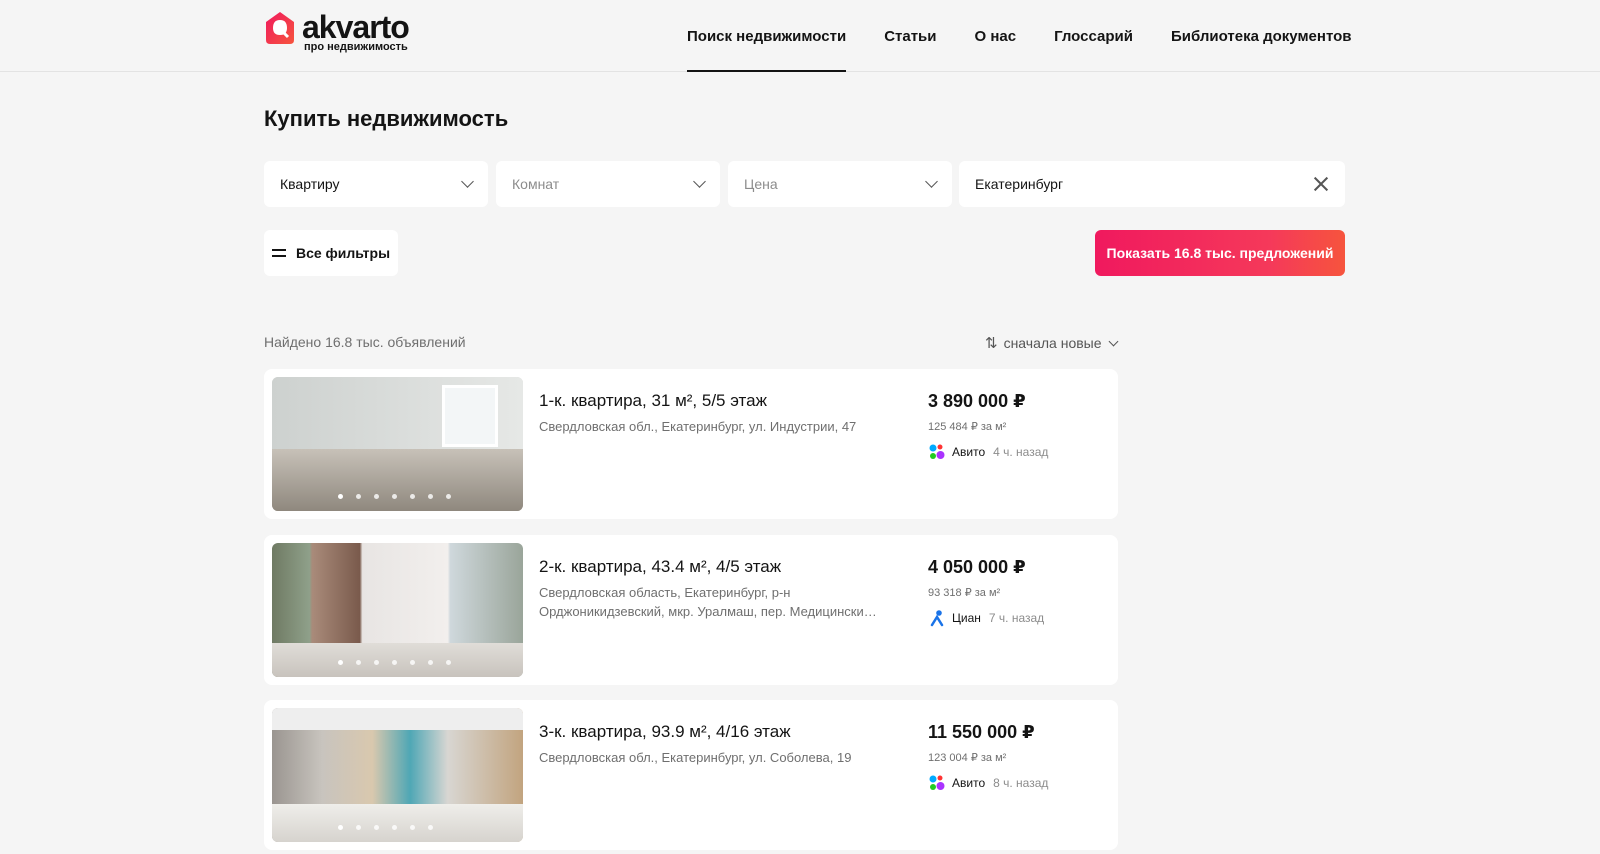 The image size is (1600, 854). I want to click on all-filters-label: Все фильтры, so click(343, 253).